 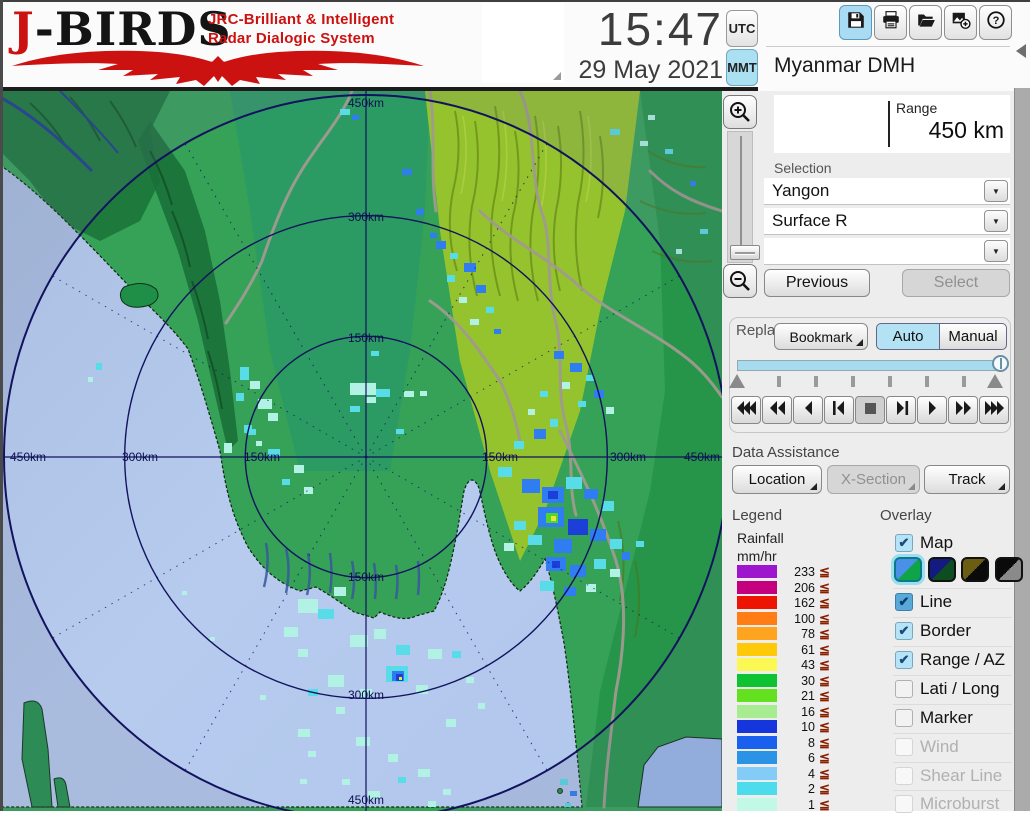 I want to click on location-button: Location, so click(x=777, y=479).